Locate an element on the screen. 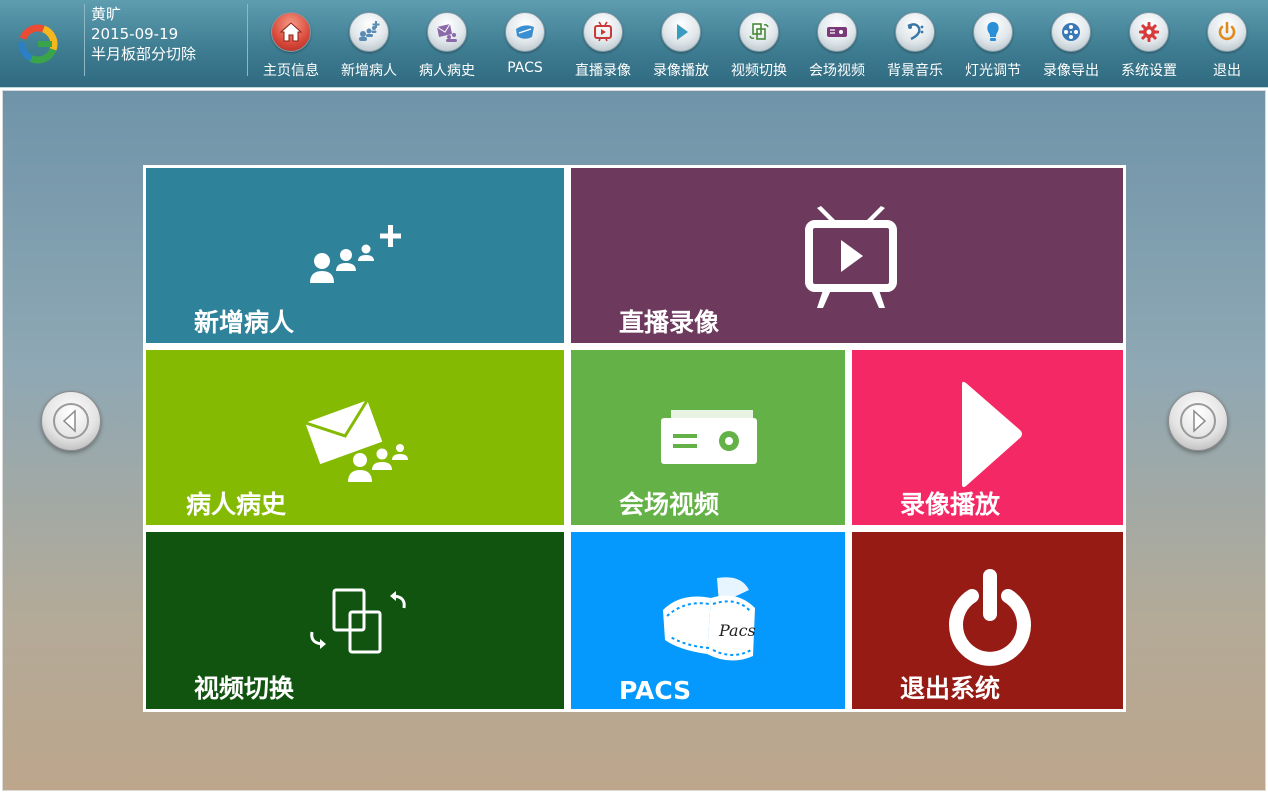  nav-label: PACS is located at coordinates (525, 68).